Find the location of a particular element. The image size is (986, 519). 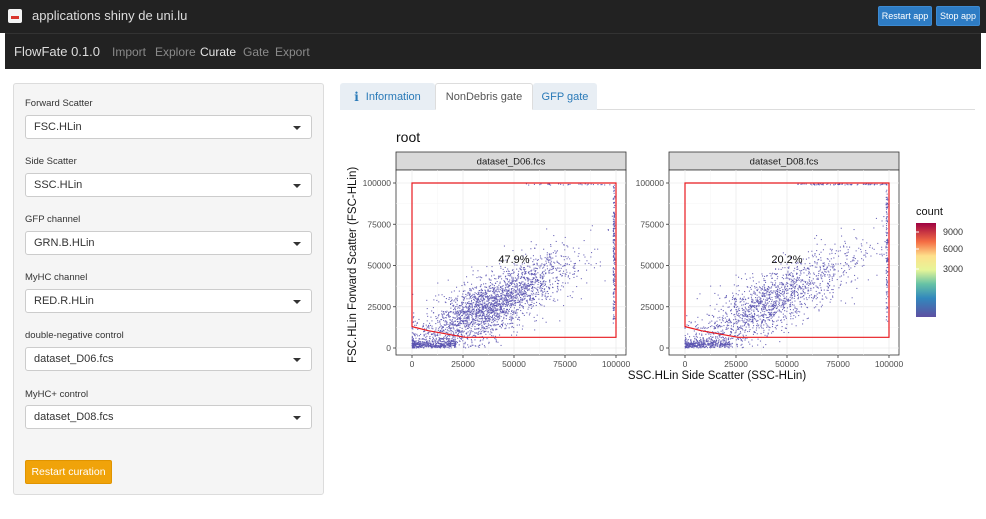

restart-curation-button: Restart curation is located at coordinates (68, 472).